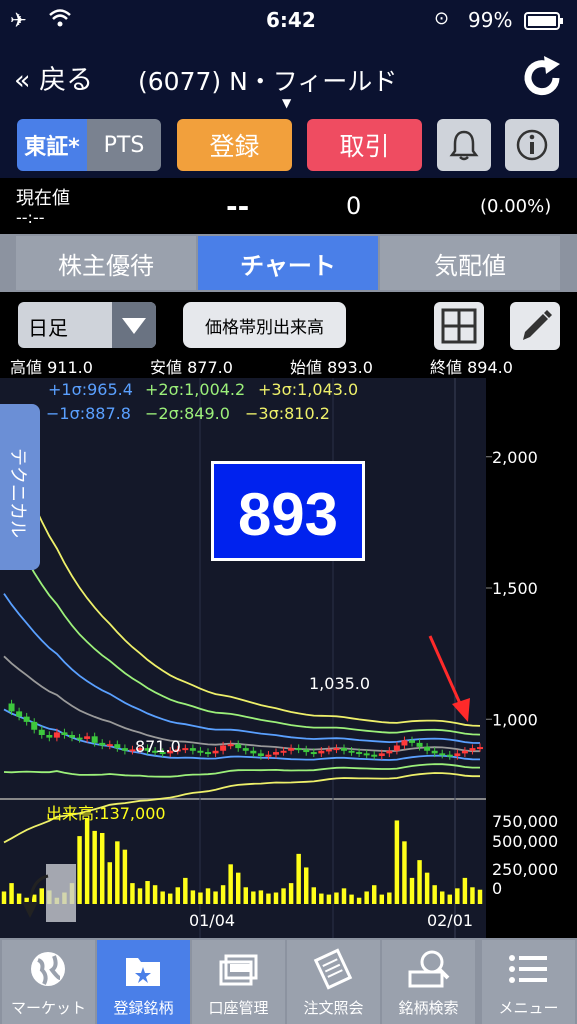 This screenshot has width=577, height=1024. I want to click on technical-drawer-tab: テクニカル, so click(20, 487).